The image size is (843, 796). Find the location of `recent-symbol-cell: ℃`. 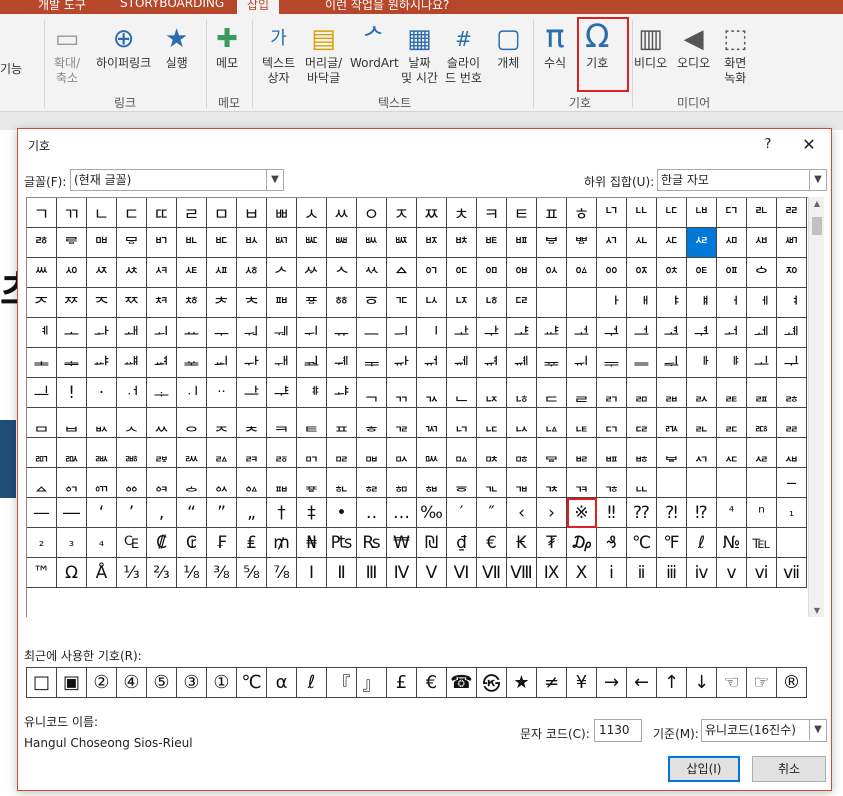

recent-symbol-cell: ℃ is located at coordinates (252, 683).